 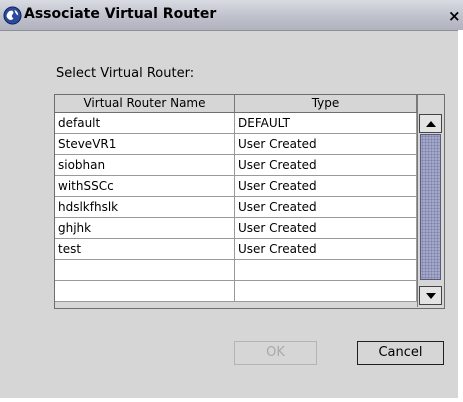 What do you see at coordinates (145, 228) in the screenshot?
I see `router-name-cell: ghjhk` at bounding box center [145, 228].